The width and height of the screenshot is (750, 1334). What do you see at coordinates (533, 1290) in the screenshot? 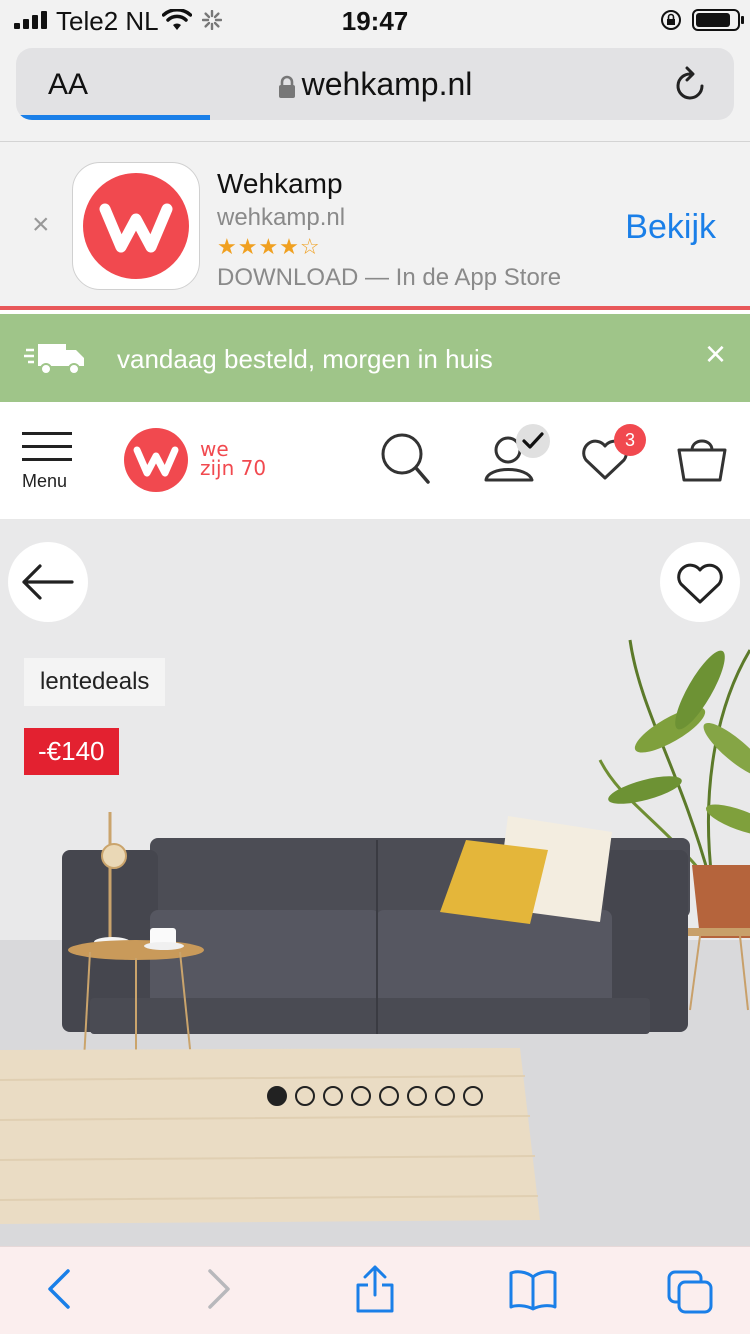
I see `bookmarks-icon` at bounding box center [533, 1290].